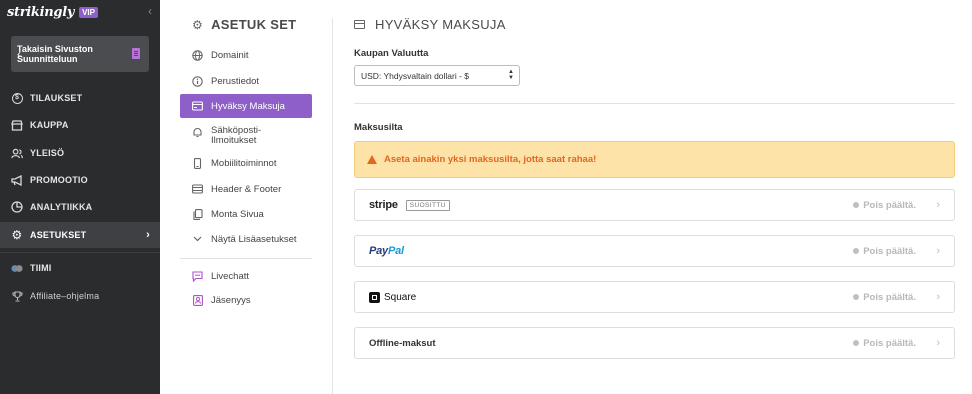  I want to click on square-logo-text: Square, so click(400, 297).